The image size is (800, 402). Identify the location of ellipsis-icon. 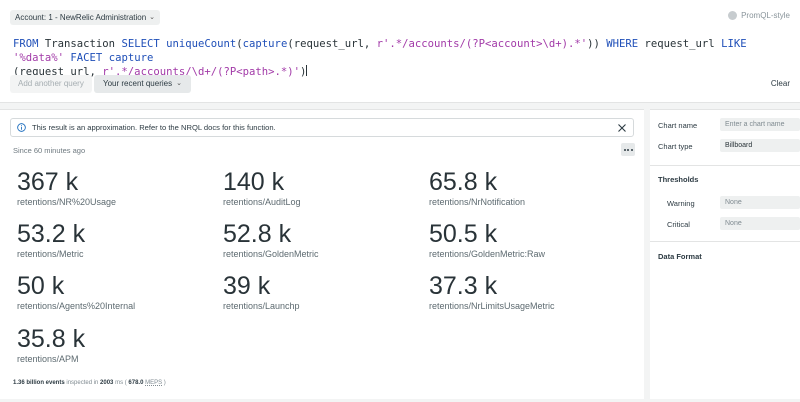
(624, 149).